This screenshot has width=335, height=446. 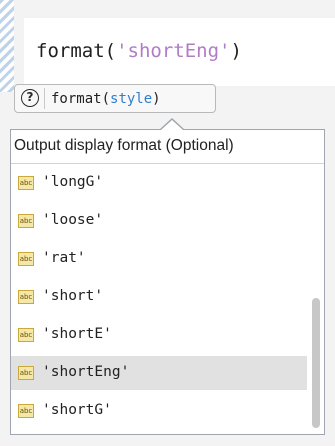 I want to click on completion-description: Output display format (Optional), so click(x=167, y=147).